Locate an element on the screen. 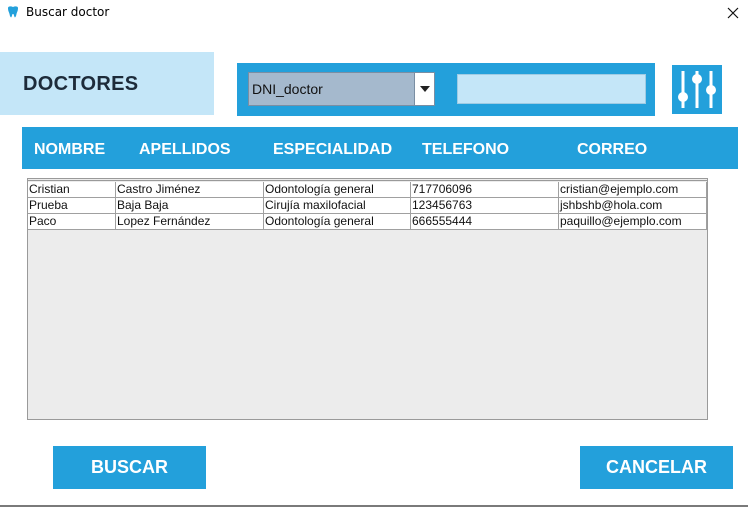 This screenshot has width=748, height=507. search-field-select: DNI_doctor is located at coordinates (341, 89).